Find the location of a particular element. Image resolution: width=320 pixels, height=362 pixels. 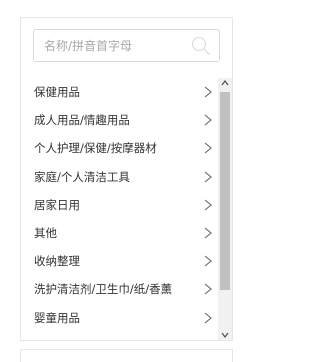

category-item-cleaning-tools: 家庭/个人清洁工具 is located at coordinates (119, 177).